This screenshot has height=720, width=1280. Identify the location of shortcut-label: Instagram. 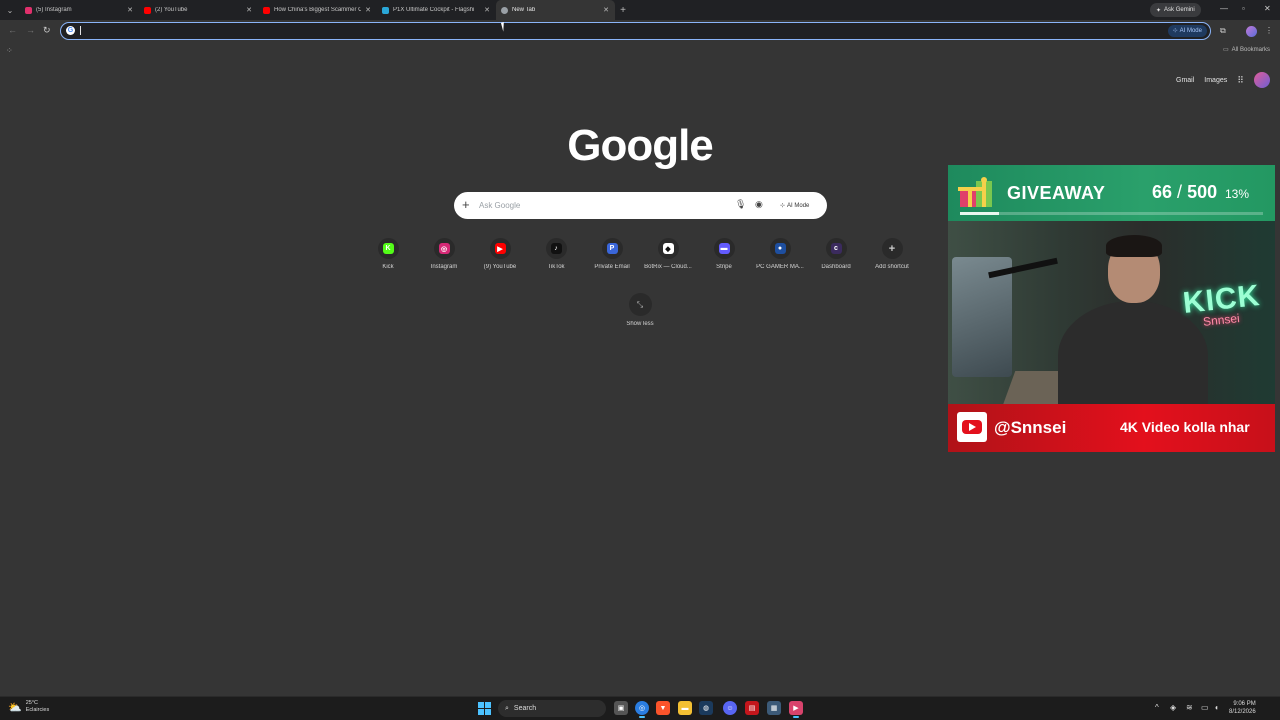
(444, 267).